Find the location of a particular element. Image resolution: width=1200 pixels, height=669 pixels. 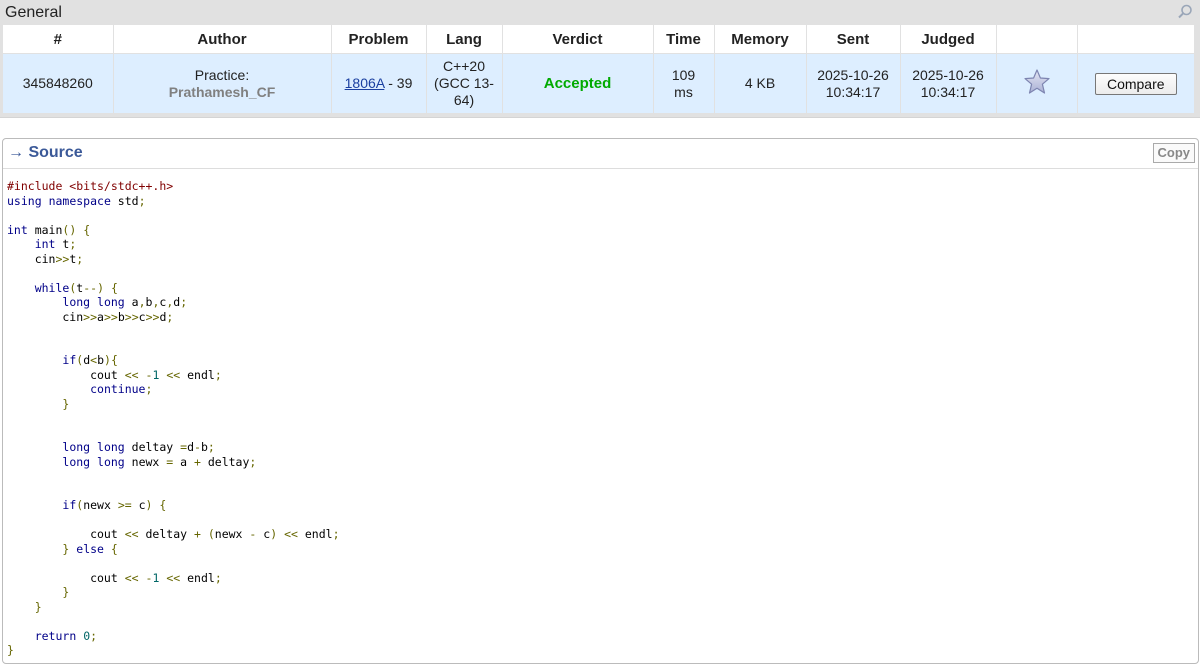

verdict-cell: Accepted is located at coordinates (578, 83).